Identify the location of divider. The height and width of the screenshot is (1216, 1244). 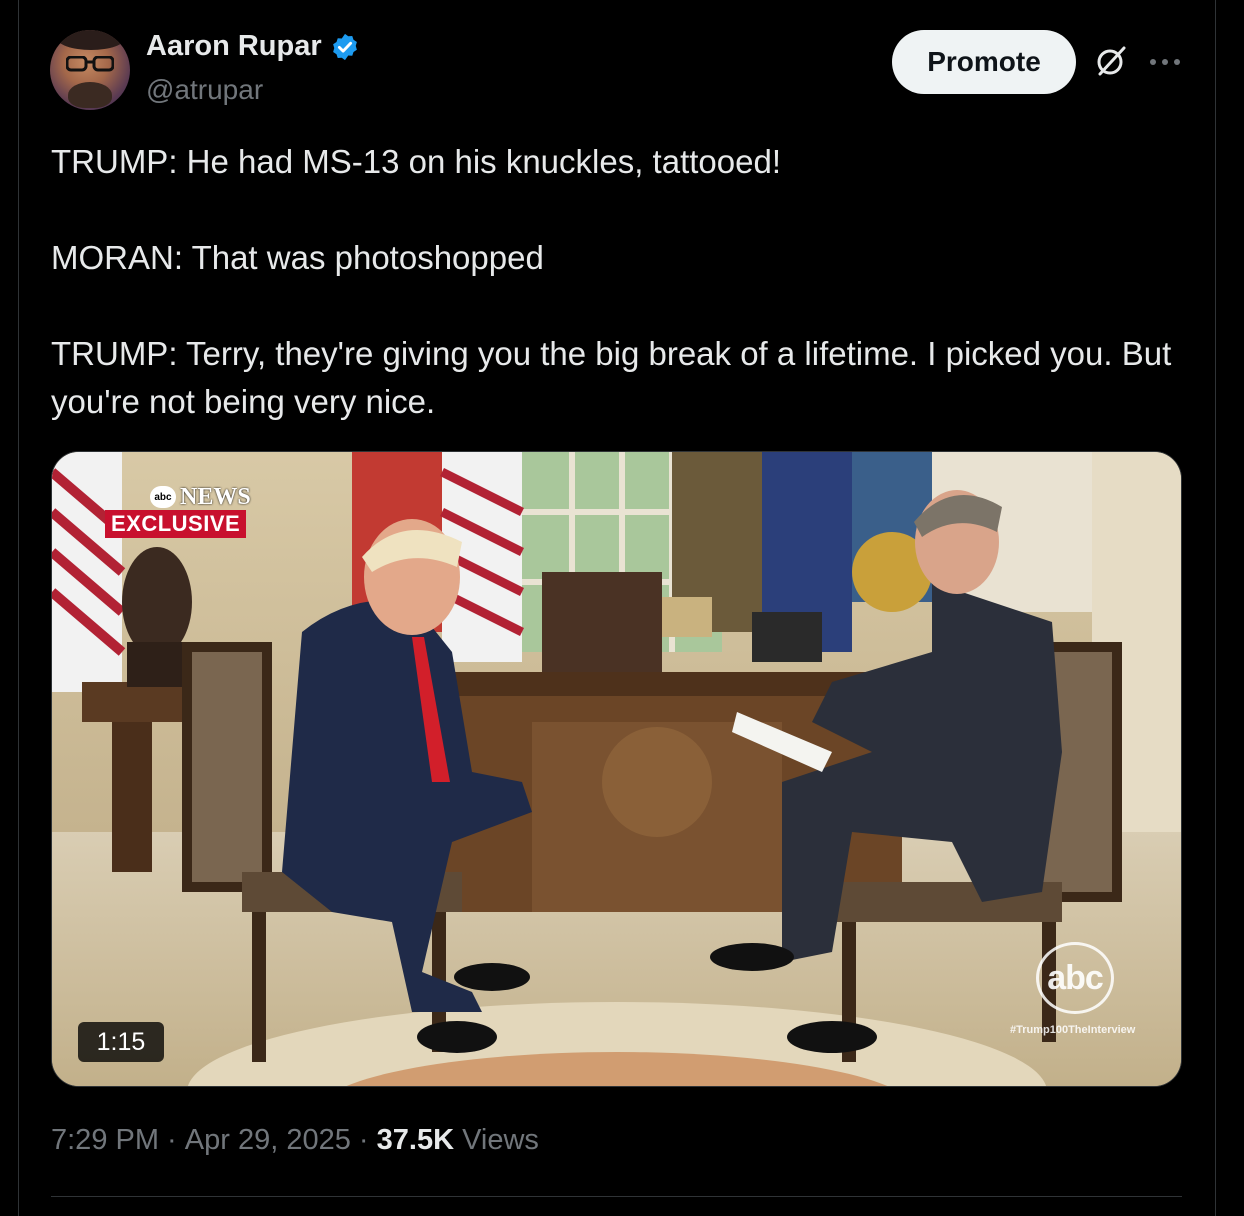
(616, 1196).